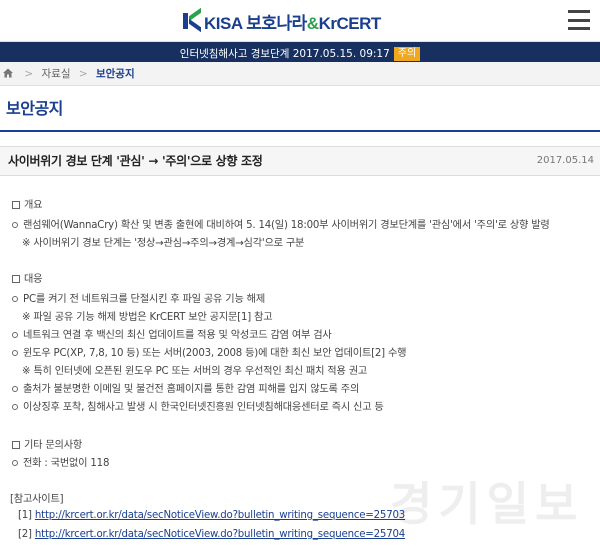 The height and width of the screenshot is (546, 600). Describe the element at coordinates (25, 534) in the screenshot. I see `reference-label: [2]` at that location.